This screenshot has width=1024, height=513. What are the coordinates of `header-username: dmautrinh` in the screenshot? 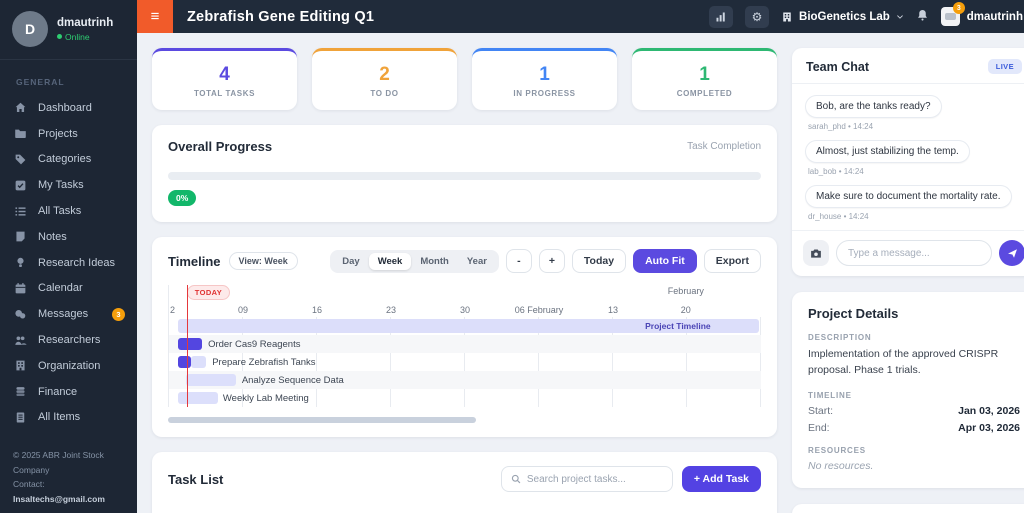 It's located at (994, 16).